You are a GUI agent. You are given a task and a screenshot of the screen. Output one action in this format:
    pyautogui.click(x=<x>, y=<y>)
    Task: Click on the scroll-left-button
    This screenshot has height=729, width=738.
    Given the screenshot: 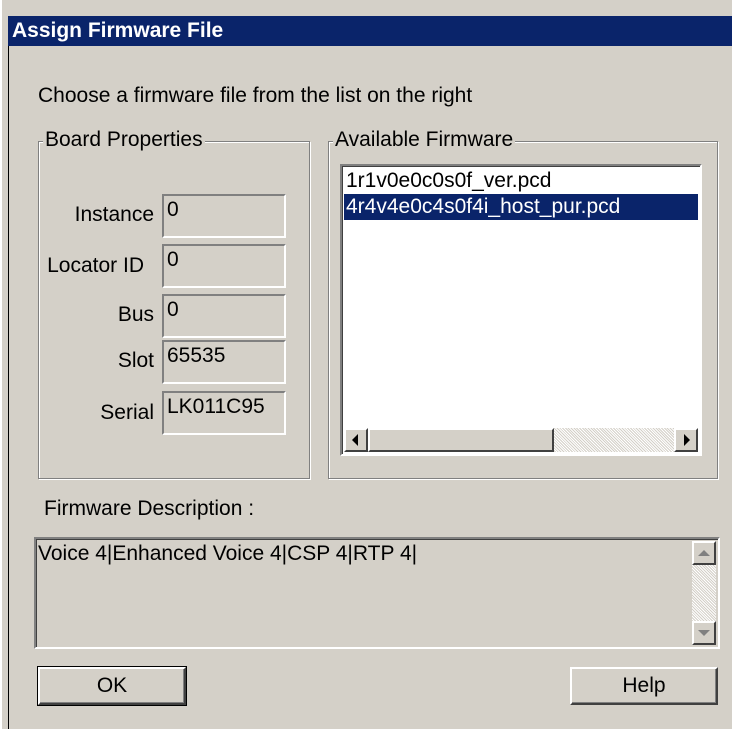 What is the action you would take?
    pyautogui.click(x=356, y=440)
    